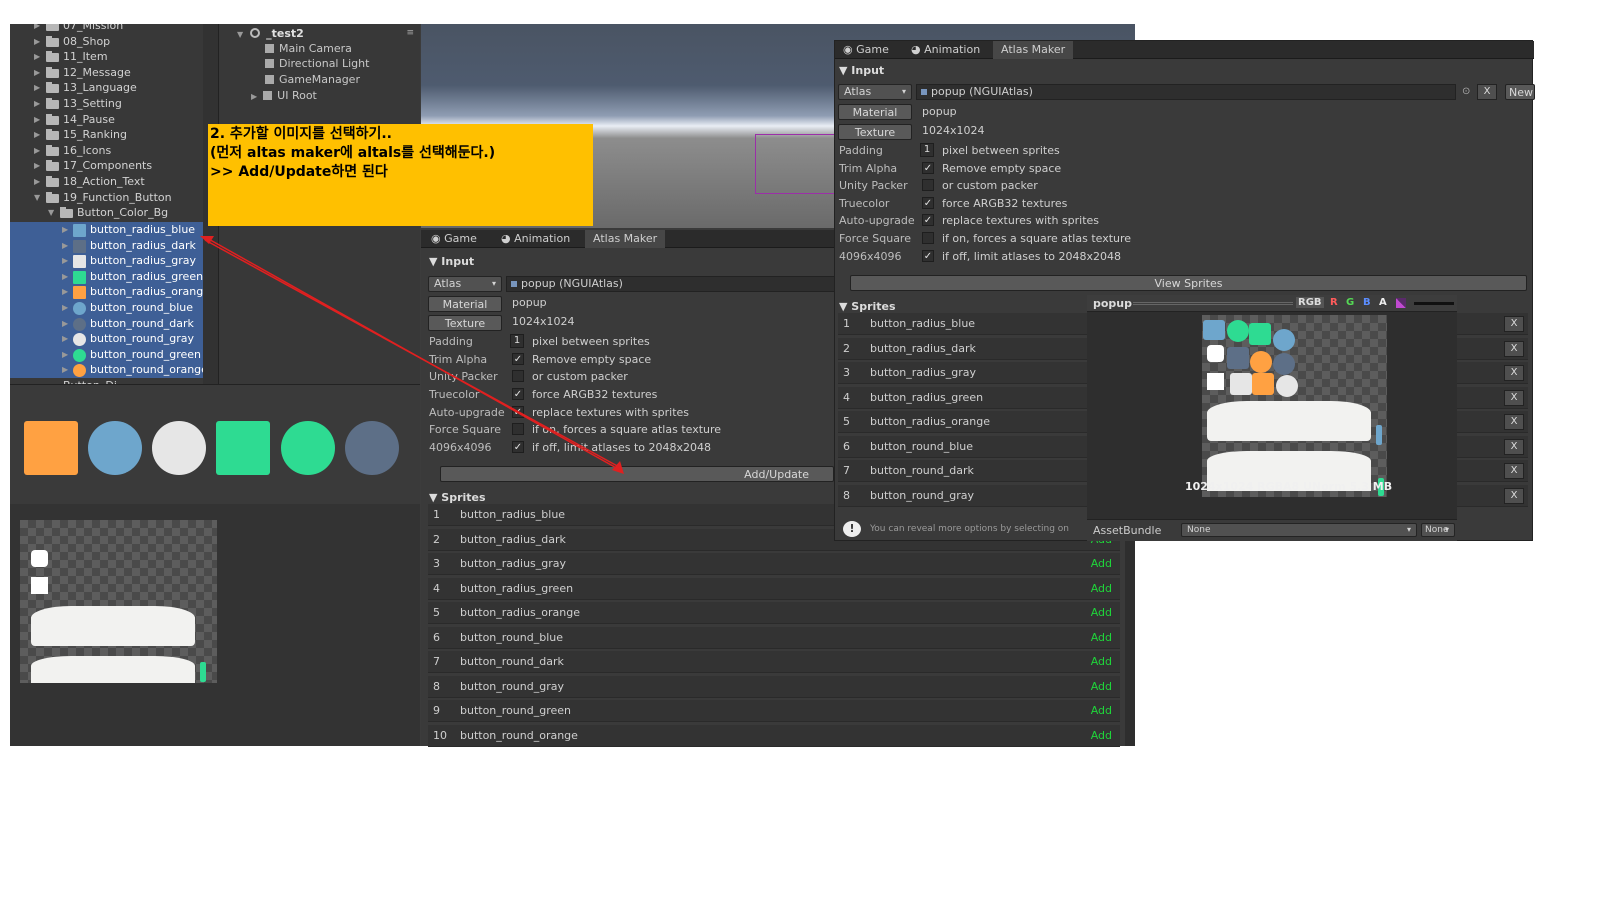 The width and height of the screenshot is (1600, 900). I want to click on size-4096-checkbox: ✓, so click(928, 256).